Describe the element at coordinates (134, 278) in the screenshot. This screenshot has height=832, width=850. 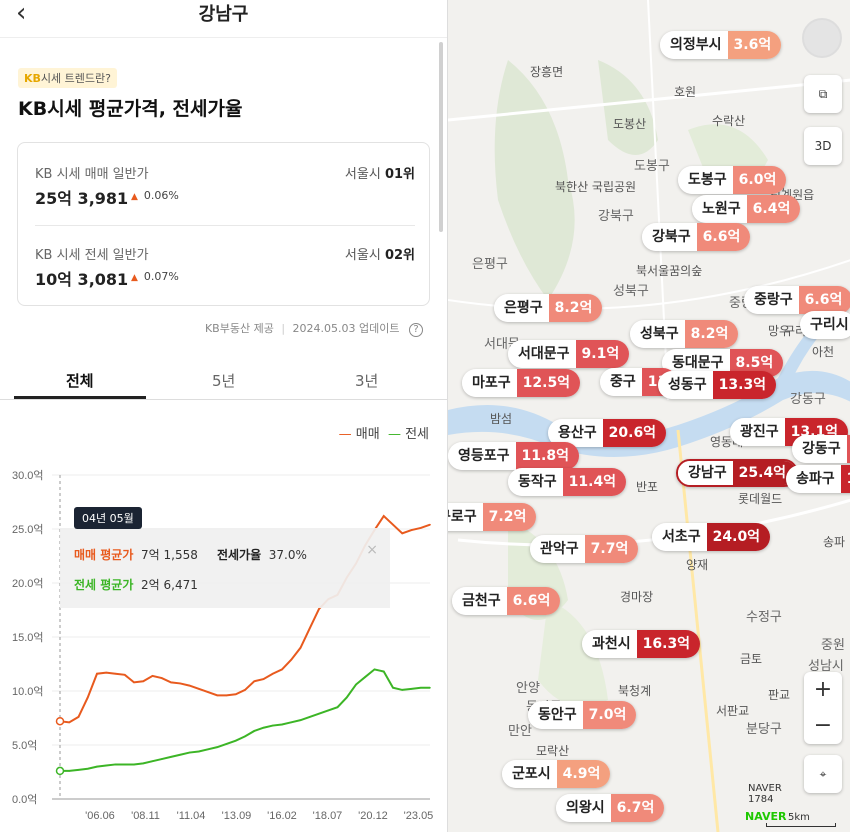
I see `up-triangle-icon: ▲` at that location.